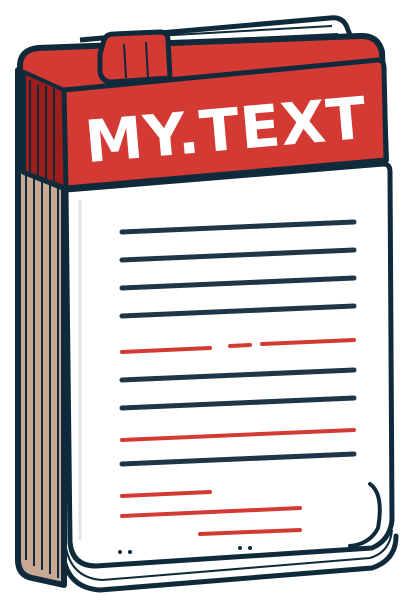 This screenshot has height=600, width=416. What do you see at coordinates (135, 57) in the screenshot?
I see `header-tab` at bounding box center [135, 57].